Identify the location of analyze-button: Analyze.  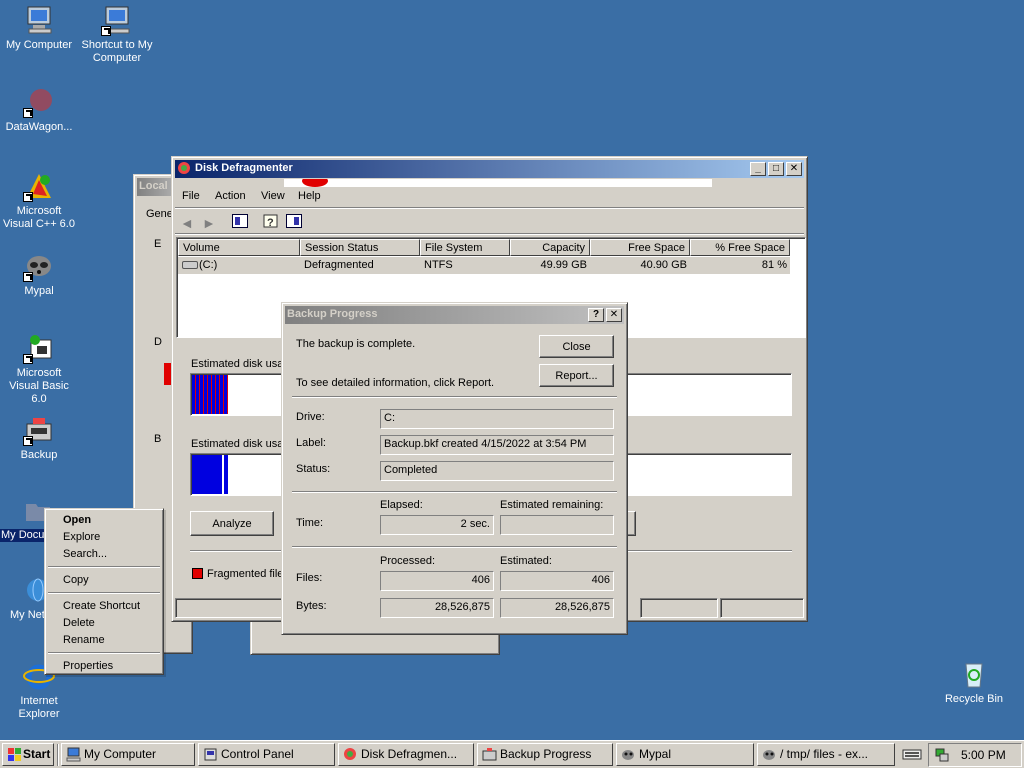
(232, 523).